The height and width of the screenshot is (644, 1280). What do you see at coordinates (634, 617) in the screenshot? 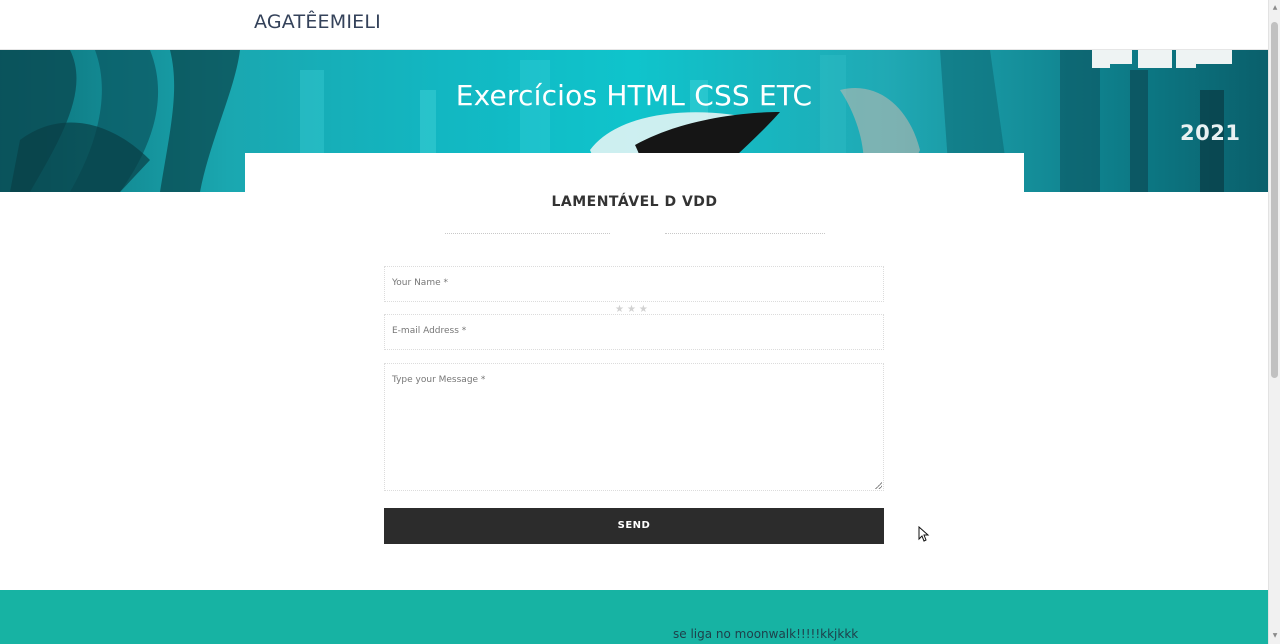
I see `footer: se liga no moonwalk!!!!!kkjkkk` at bounding box center [634, 617].